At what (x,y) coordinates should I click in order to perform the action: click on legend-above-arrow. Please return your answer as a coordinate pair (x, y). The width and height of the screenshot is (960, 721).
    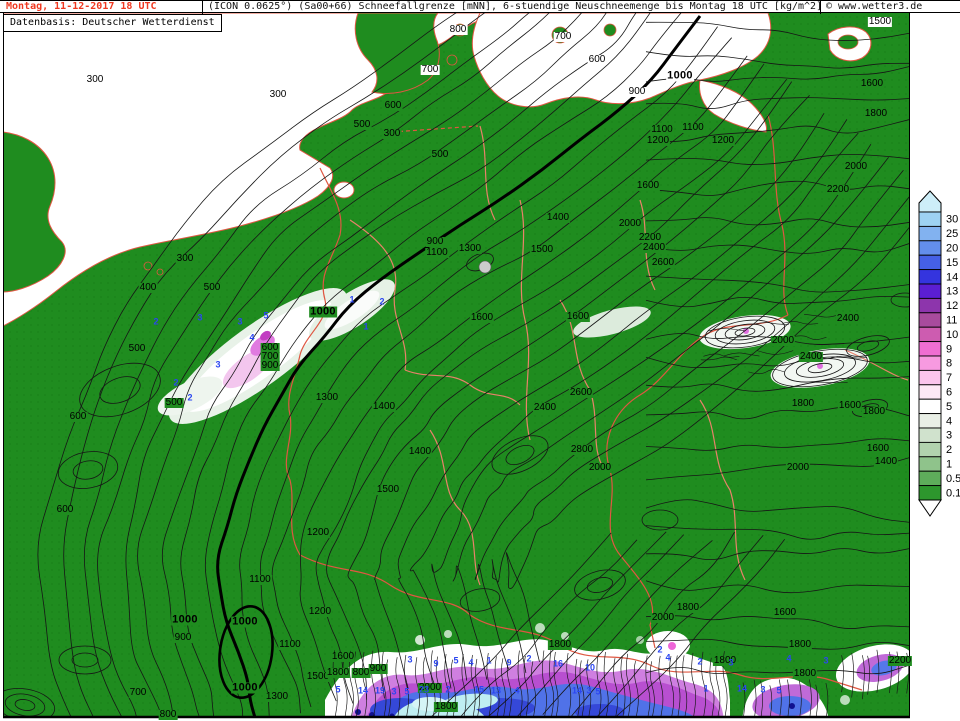
    Looking at the image, I should click on (930, 201).